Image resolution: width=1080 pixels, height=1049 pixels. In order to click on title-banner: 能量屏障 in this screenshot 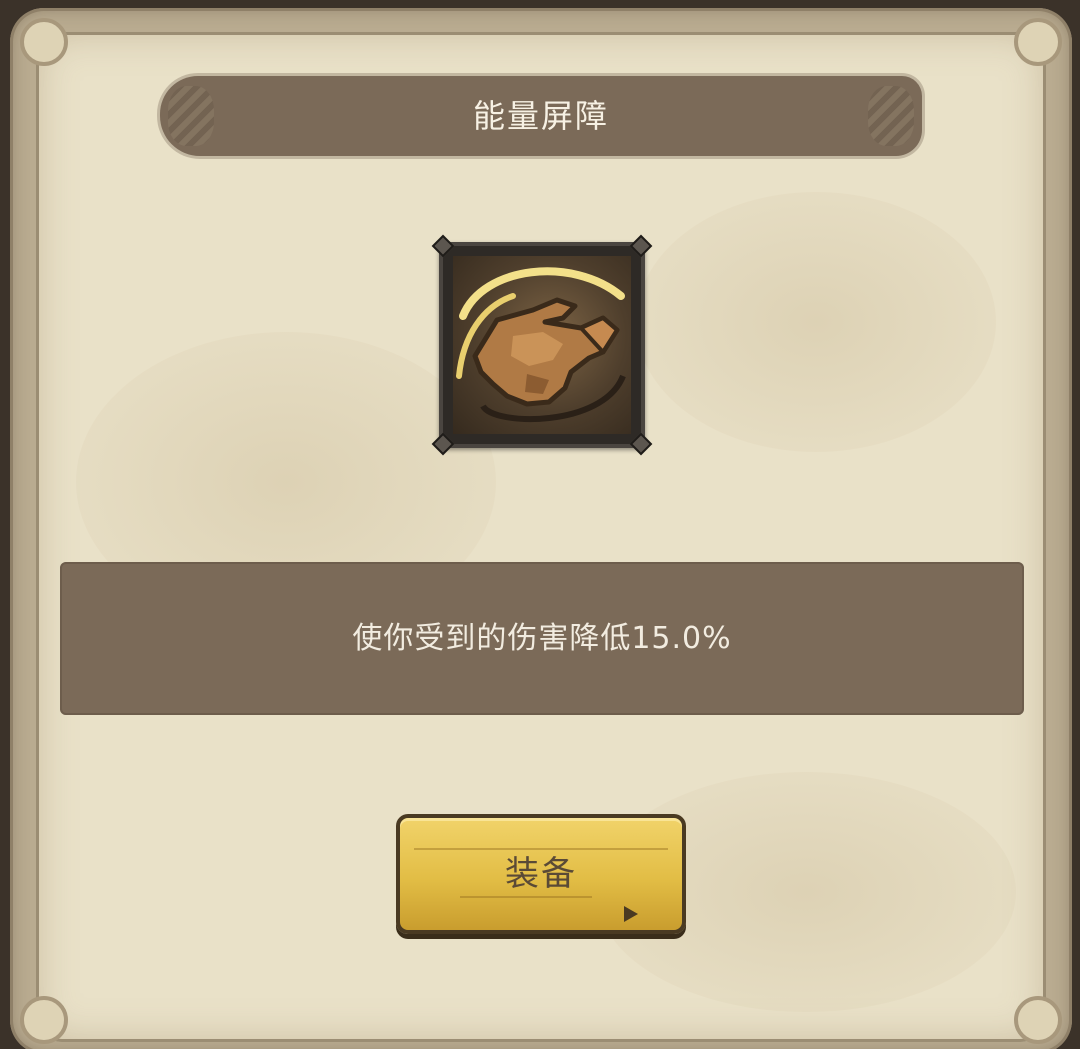, I will do `click(541, 116)`.